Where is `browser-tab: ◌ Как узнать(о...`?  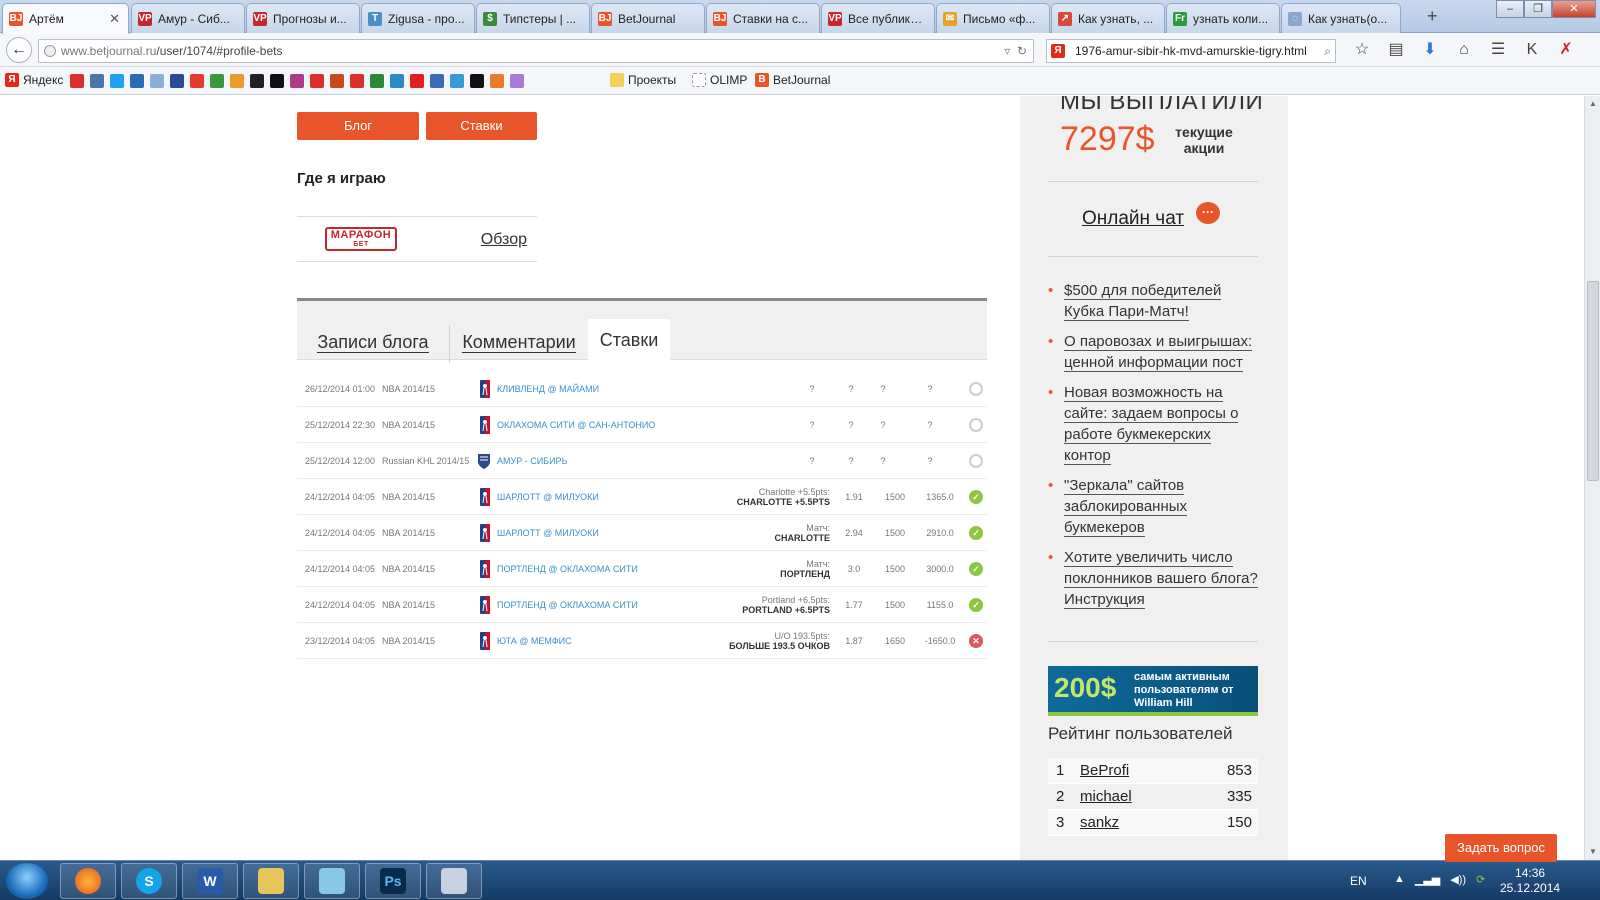 browser-tab: ◌ Как узнать(о... is located at coordinates (1341, 18).